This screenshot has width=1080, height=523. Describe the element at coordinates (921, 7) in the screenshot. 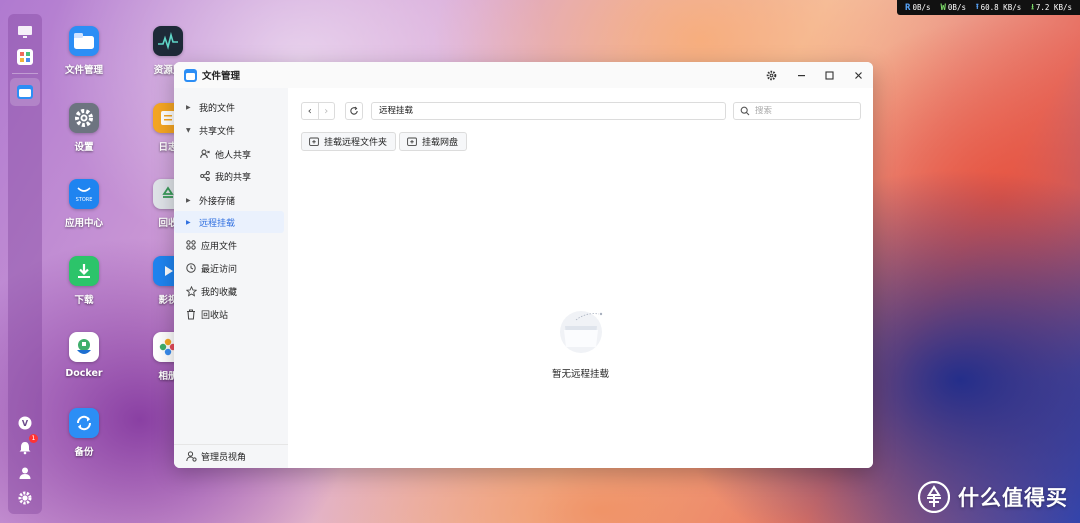

I see `read-value: 0B/s` at that location.